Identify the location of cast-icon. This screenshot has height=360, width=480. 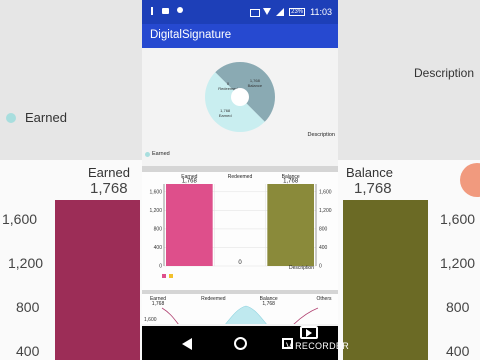
(255, 12).